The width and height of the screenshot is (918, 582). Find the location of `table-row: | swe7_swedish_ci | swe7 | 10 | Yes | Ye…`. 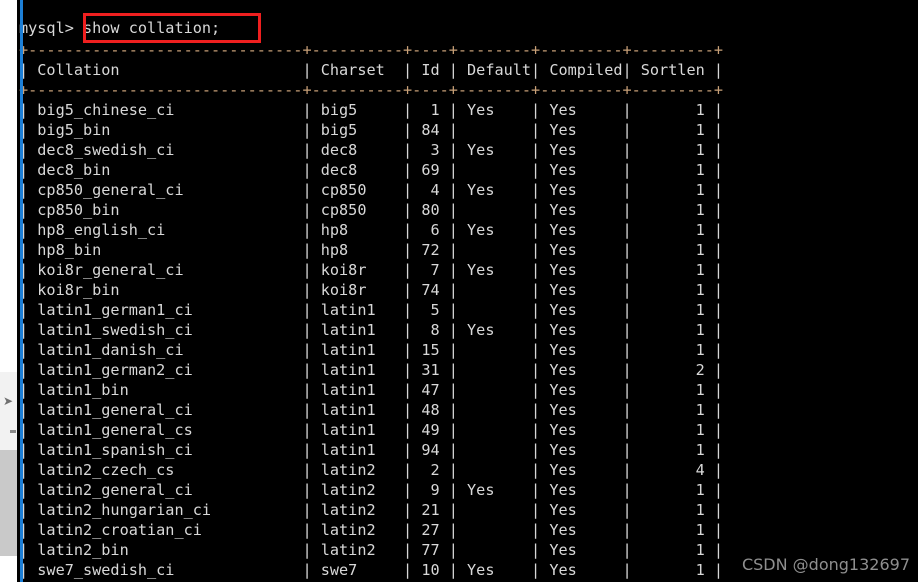

table-row: | swe7_swedish_ci | swe7 | 10 | Yes | Ye… is located at coordinates (371, 570).